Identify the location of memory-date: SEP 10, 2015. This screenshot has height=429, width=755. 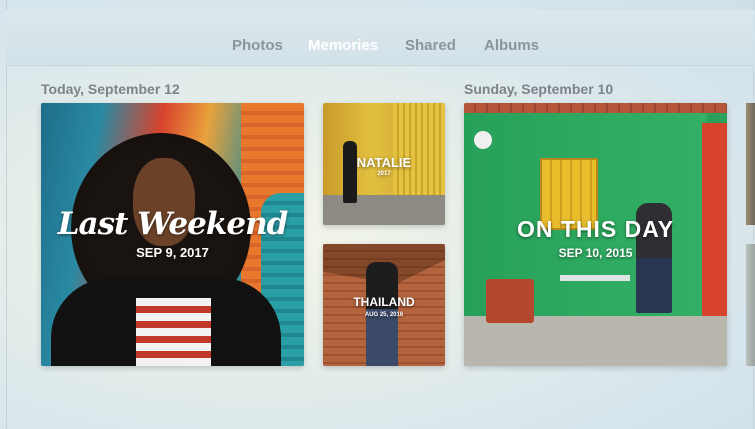
(595, 253).